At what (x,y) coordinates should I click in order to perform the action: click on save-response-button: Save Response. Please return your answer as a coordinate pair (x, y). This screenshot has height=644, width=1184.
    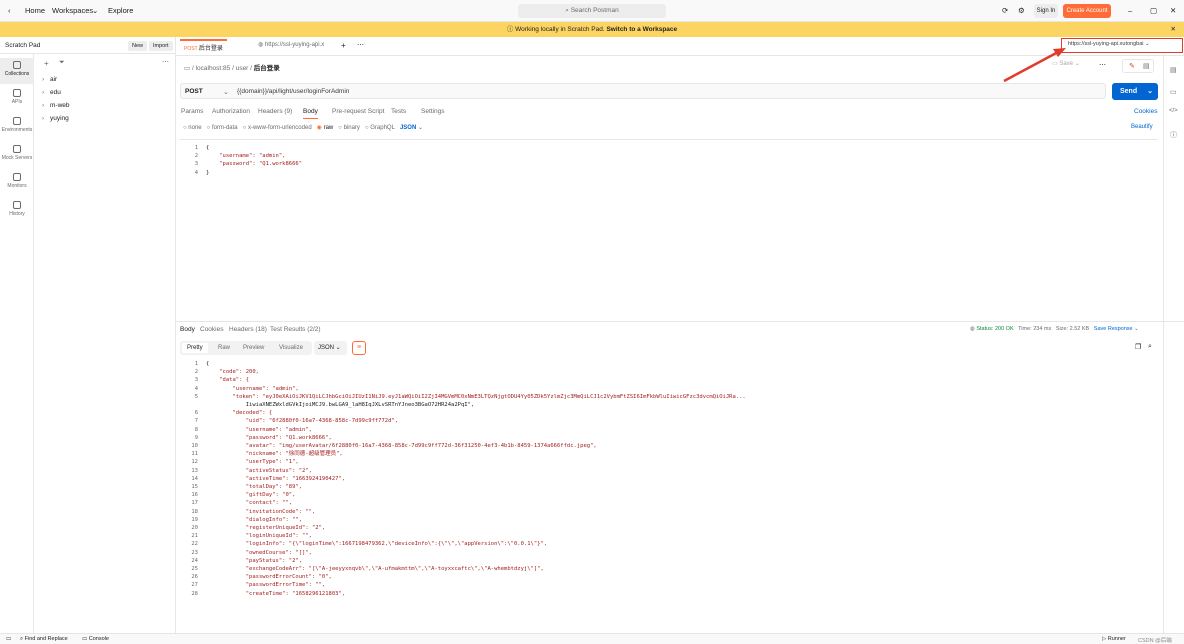
    Looking at the image, I should click on (1113, 329).